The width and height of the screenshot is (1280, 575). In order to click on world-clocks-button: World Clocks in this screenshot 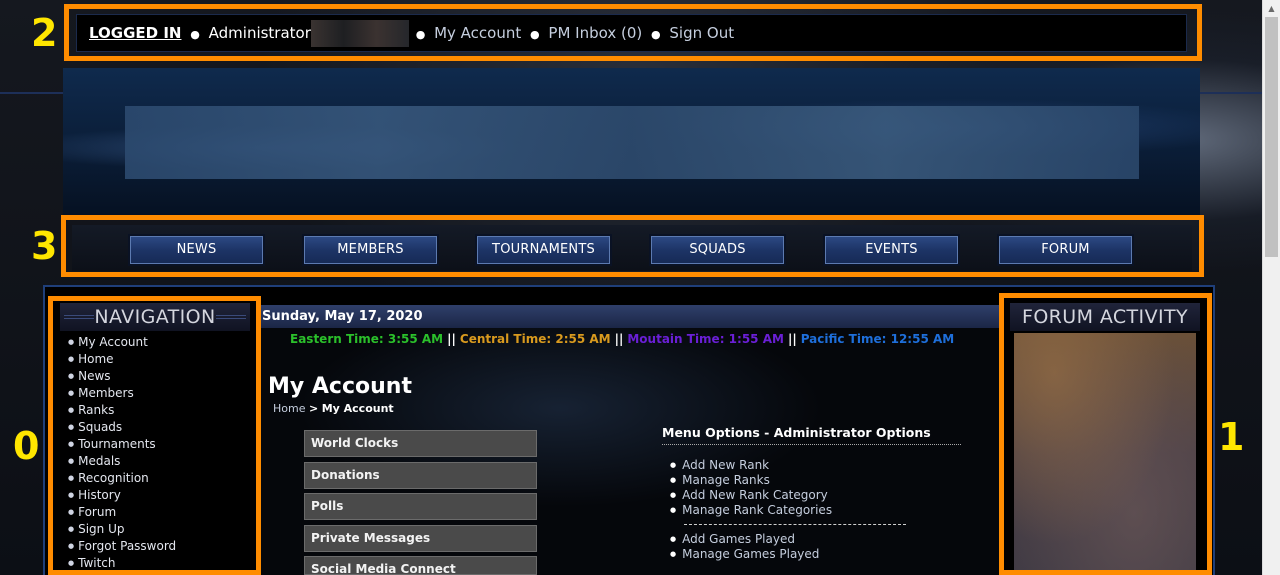, I will do `click(420, 443)`.